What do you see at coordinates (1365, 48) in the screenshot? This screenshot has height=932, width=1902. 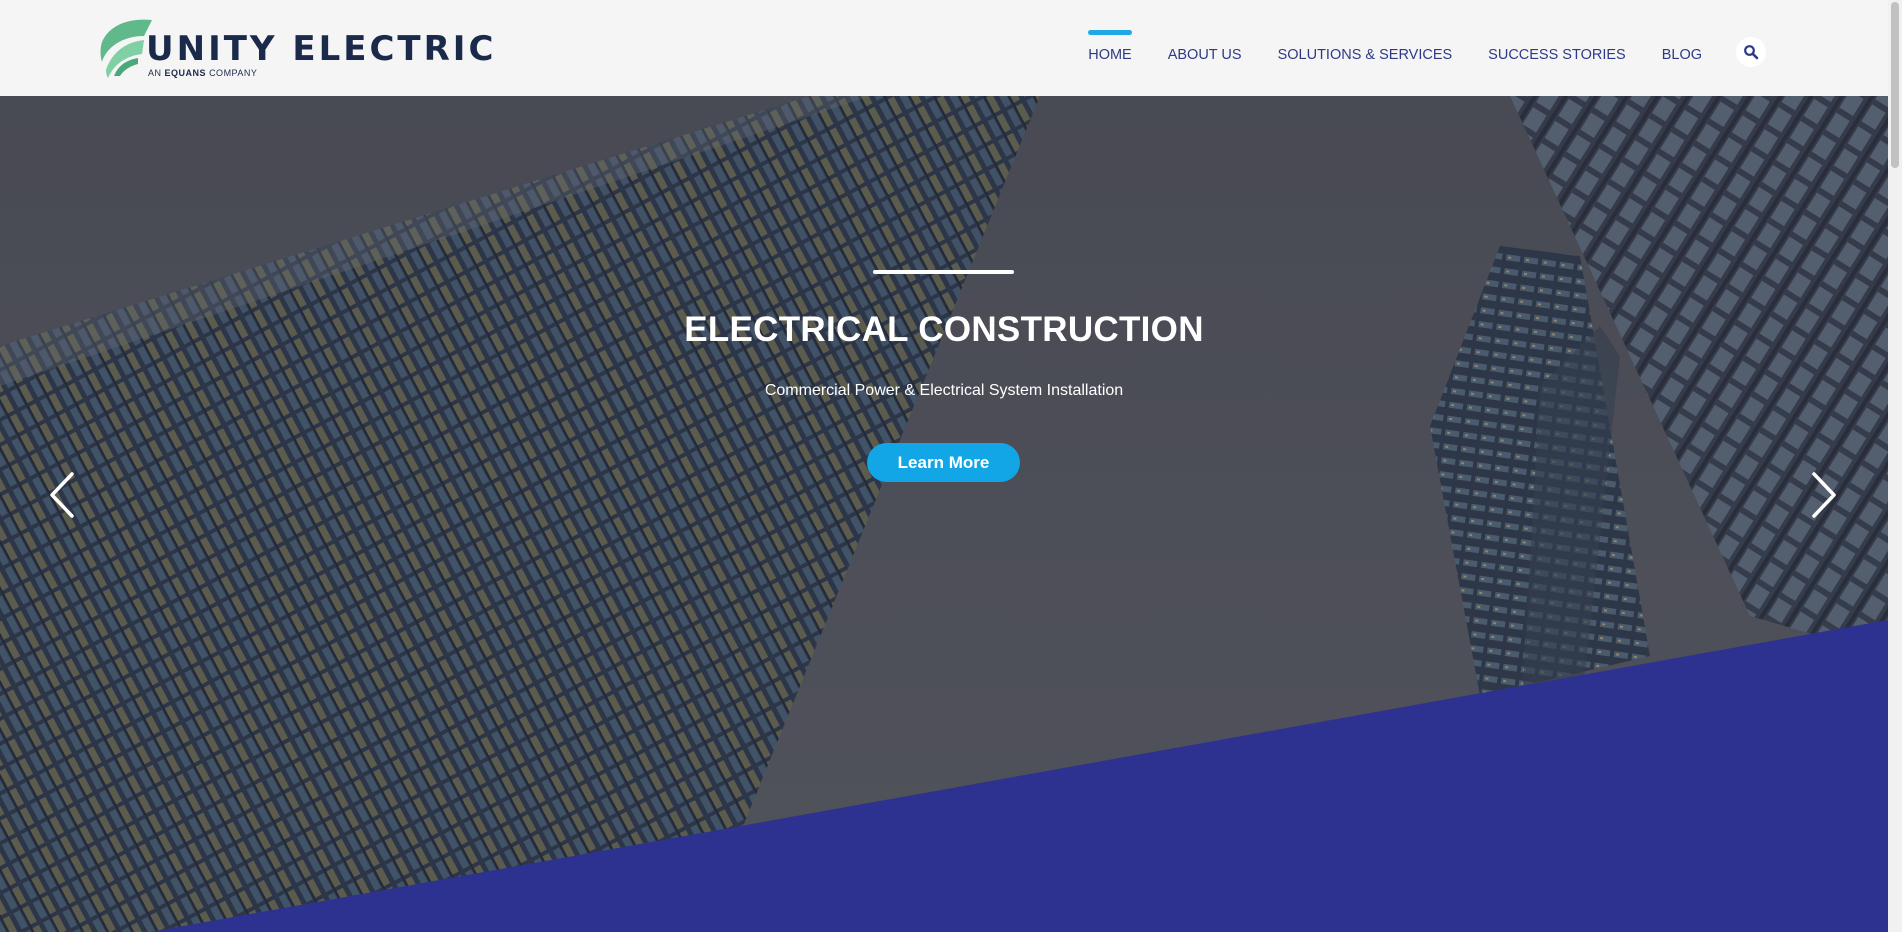 I see `nav-item-solutions-services: SOLUTIONS & SERVICES` at bounding box center [1365, 48].